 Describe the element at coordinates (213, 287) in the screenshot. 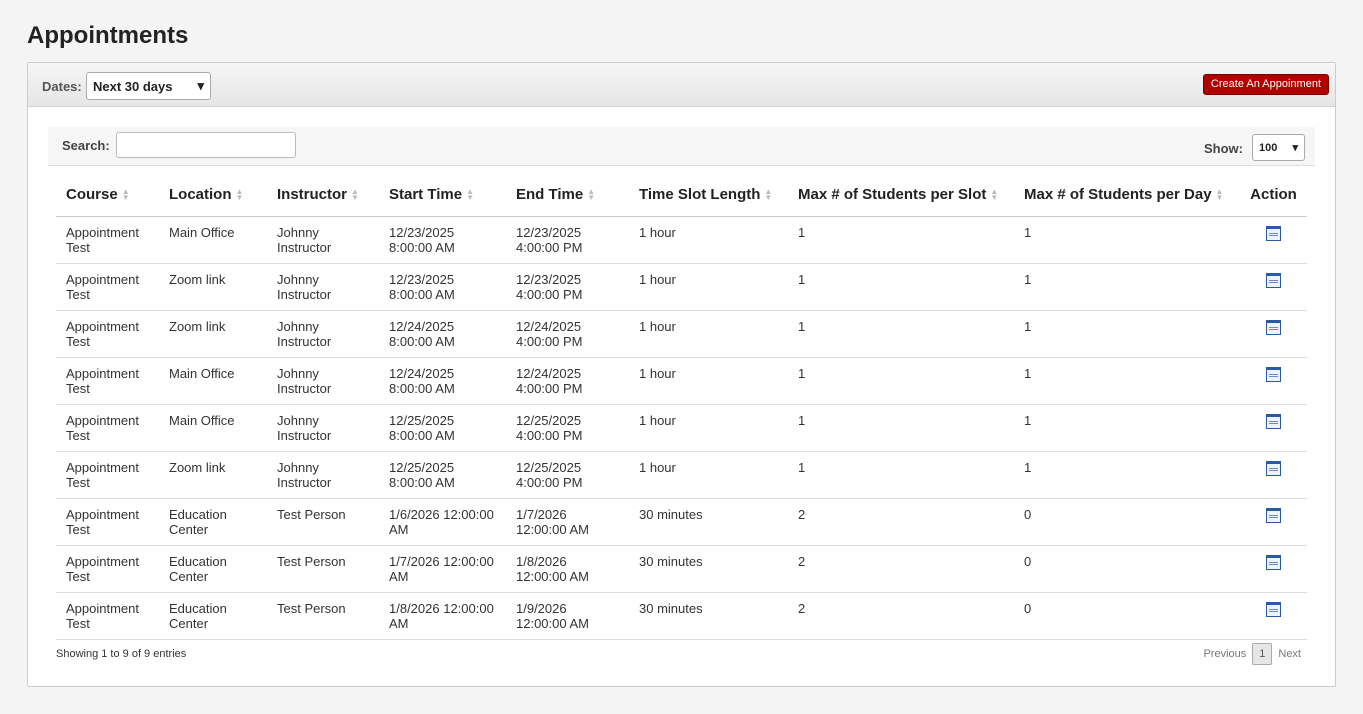

I see `table-cell: Zoom link` at that location.